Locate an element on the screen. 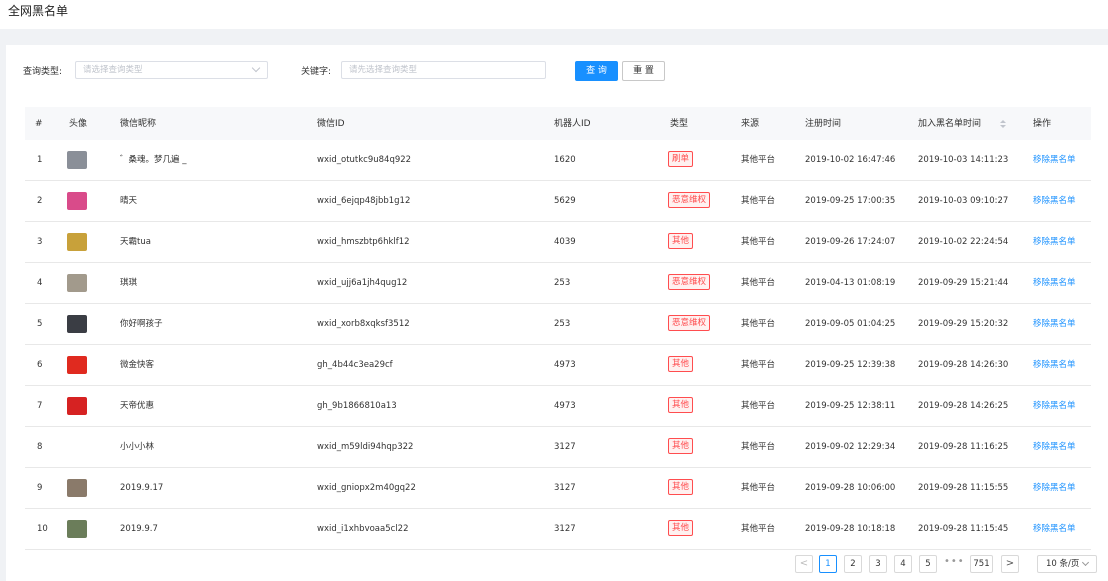 The height and width of the screenshot is (581, 1108). row-register-time: 2019-09-02 12:29:34 is located at coordinates (850, 447).